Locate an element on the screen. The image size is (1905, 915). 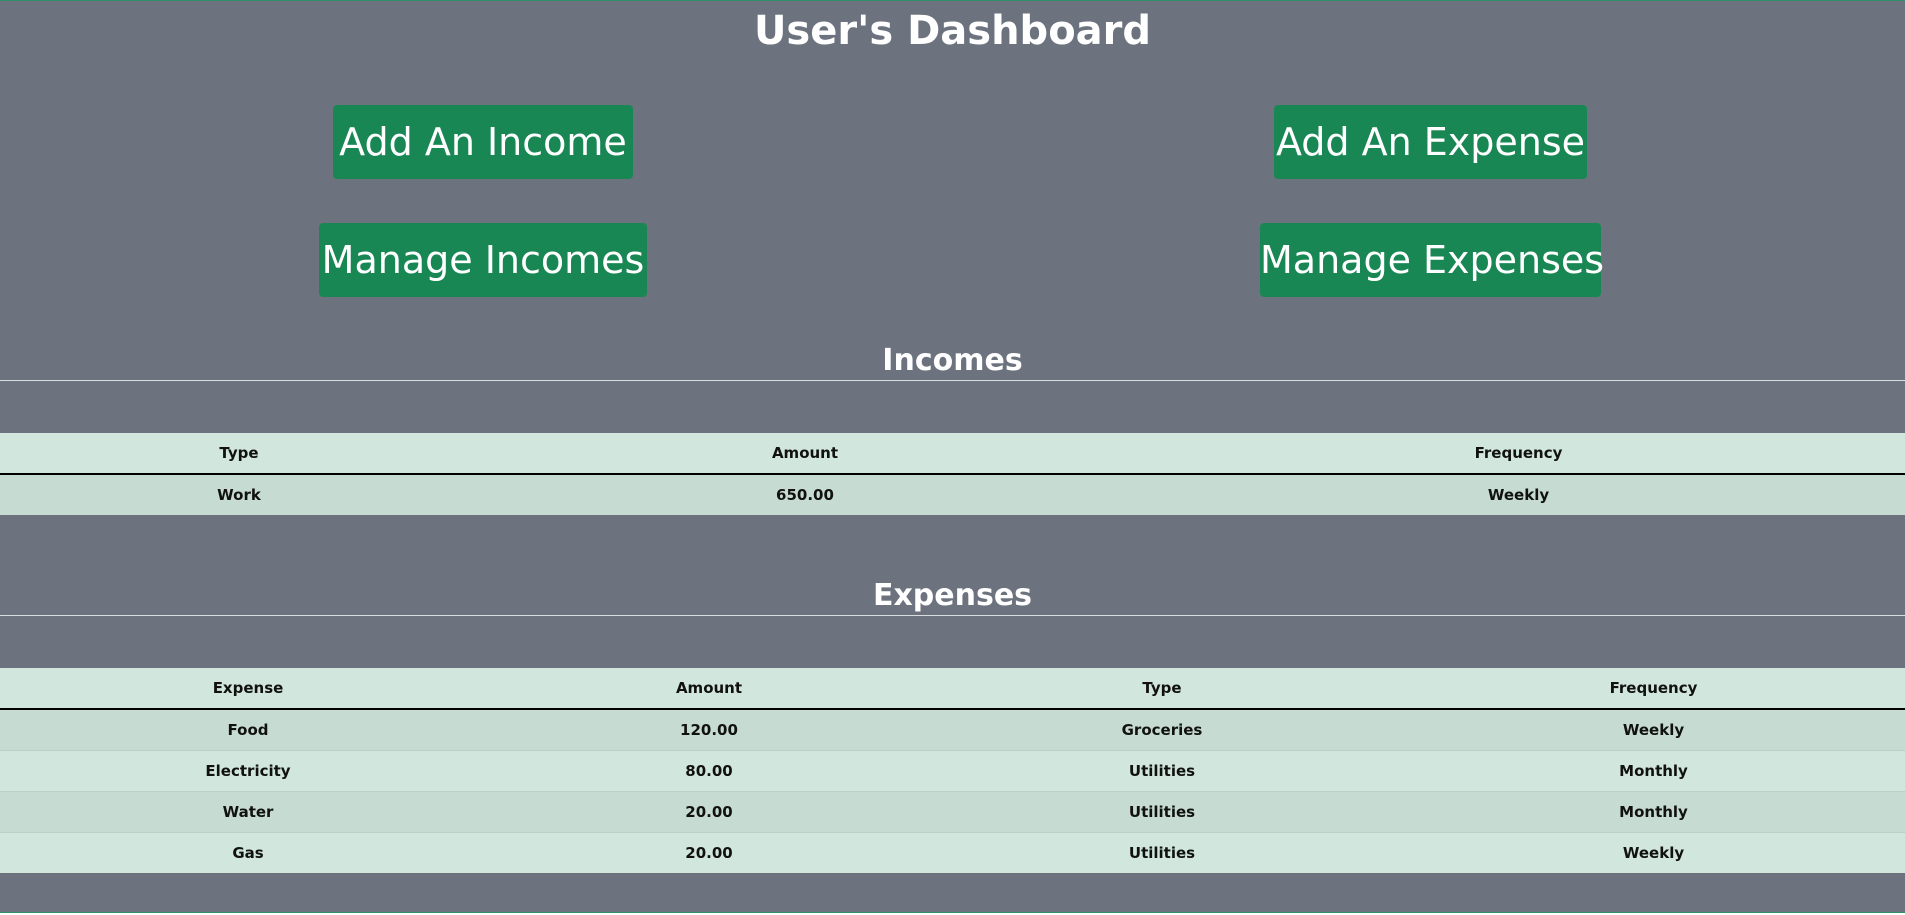
table-row: Electricity 80.00 Utilities Monthly is located at coordinates (952, 771).